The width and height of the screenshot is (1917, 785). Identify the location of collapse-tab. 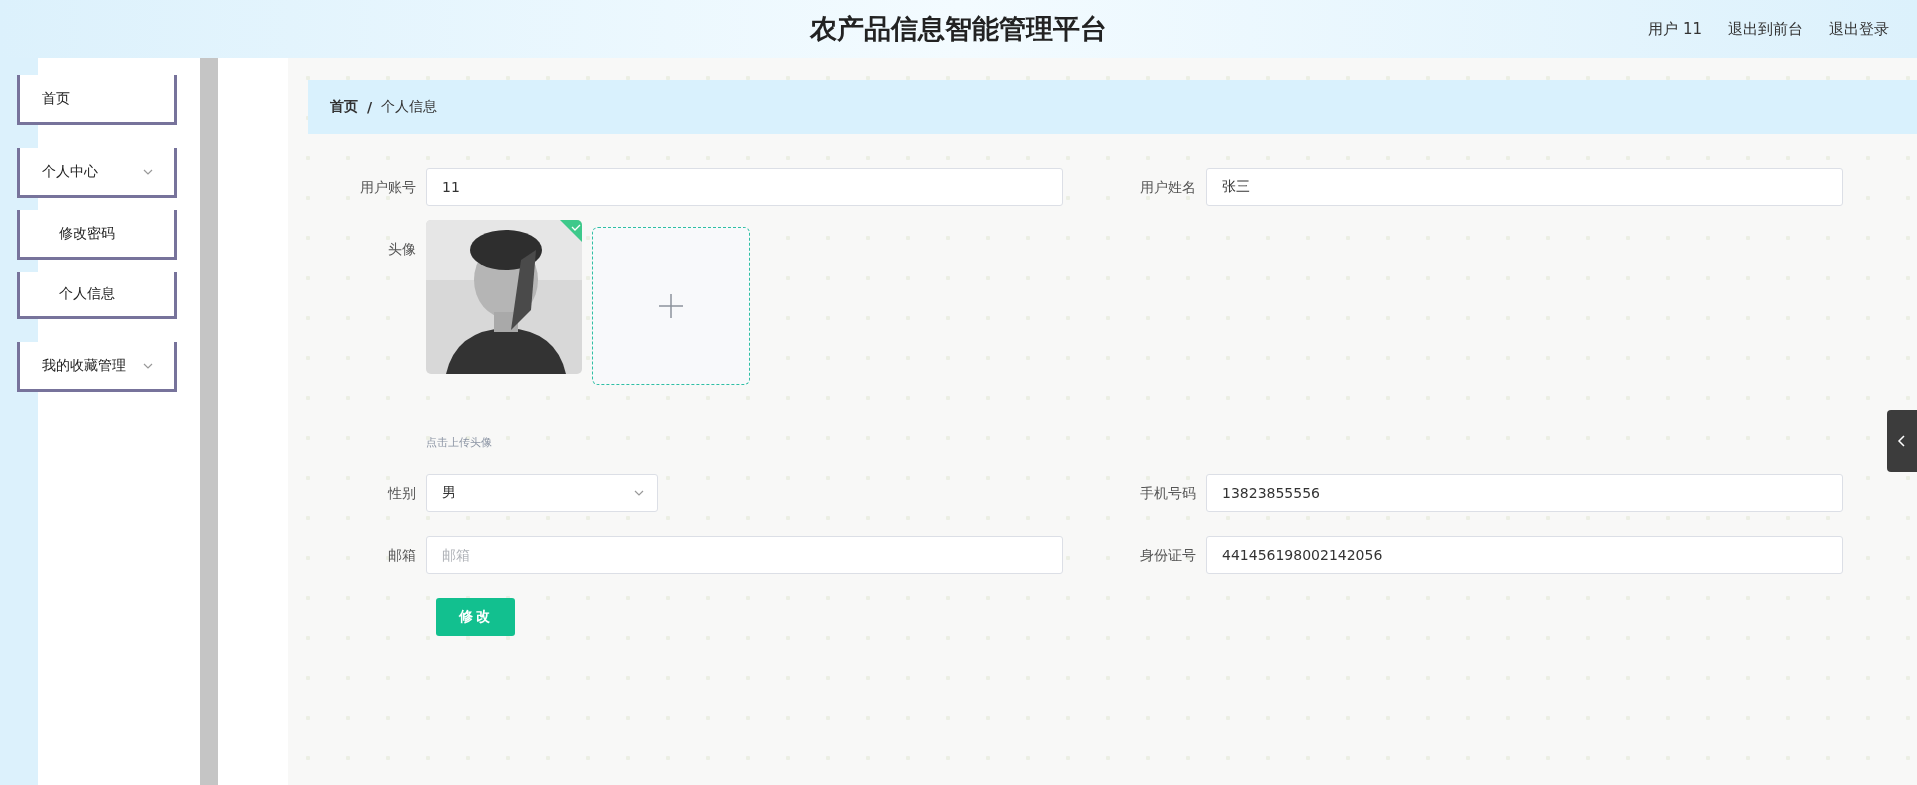
(1902, 441).